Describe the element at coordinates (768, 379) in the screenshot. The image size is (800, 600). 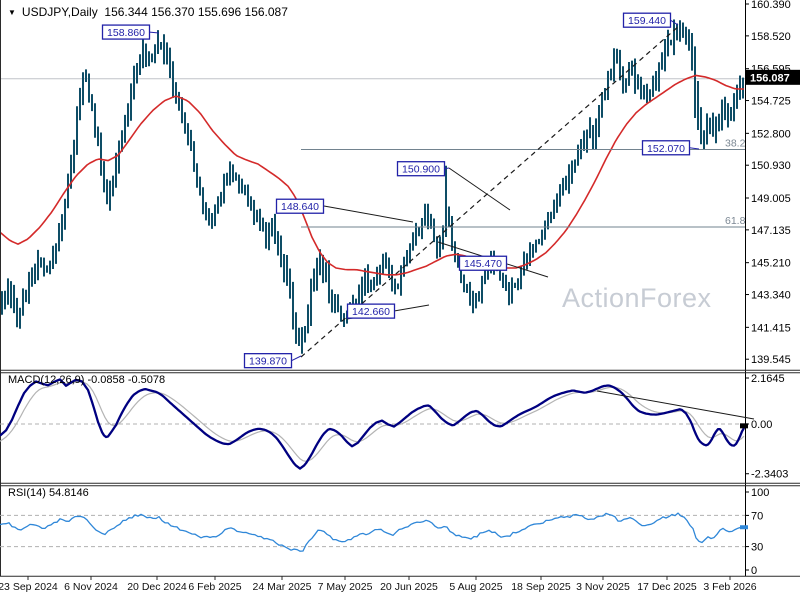
I see `macd-axis-label: 2.1645` at that location.